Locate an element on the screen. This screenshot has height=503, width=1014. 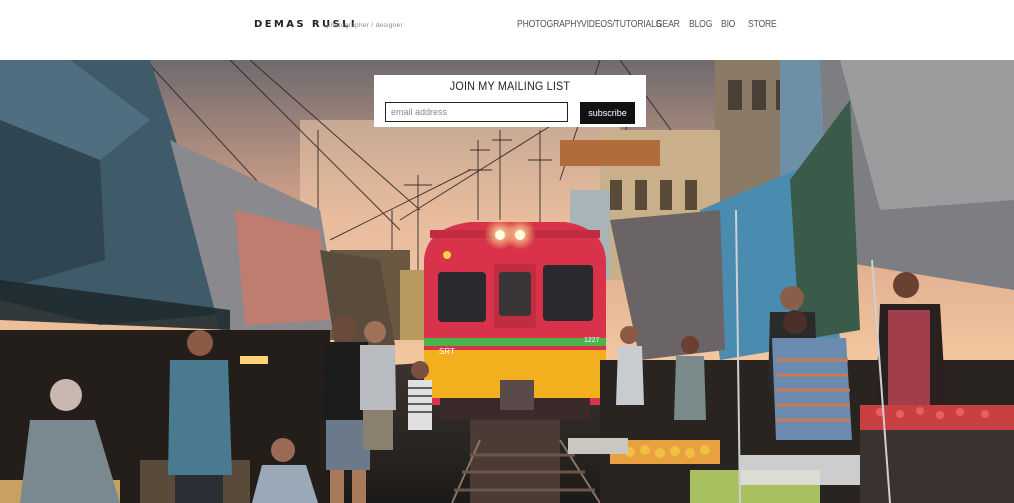
mailing-list-title: JOIN MY MAILING LIST is located at coordinates (510, 86).